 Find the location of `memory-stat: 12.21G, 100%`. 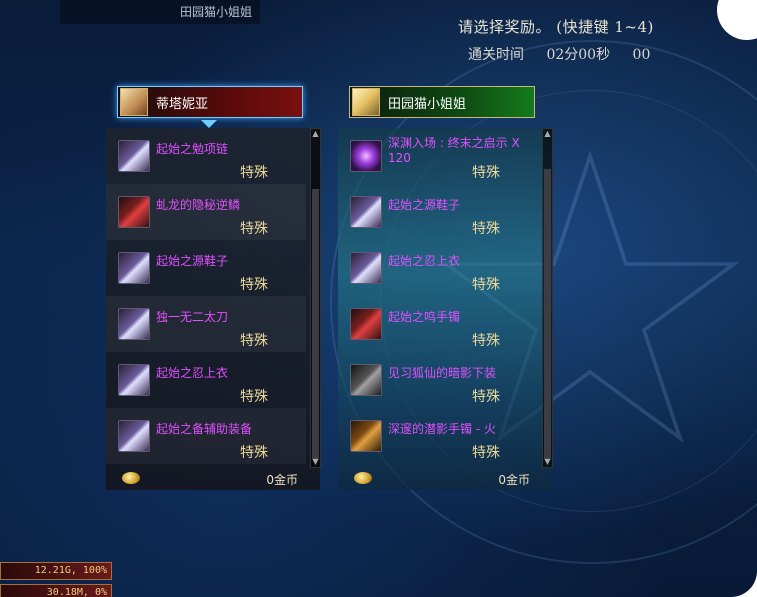

memory-stat: 12.21G, 100% is located at coordinates (56, 571).